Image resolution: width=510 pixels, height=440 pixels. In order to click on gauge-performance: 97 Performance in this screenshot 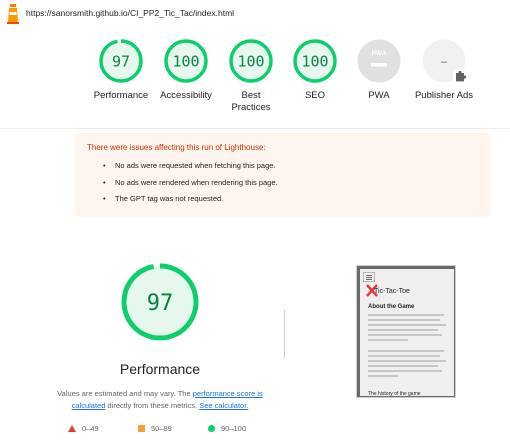, I will do `click(121, 68)`.